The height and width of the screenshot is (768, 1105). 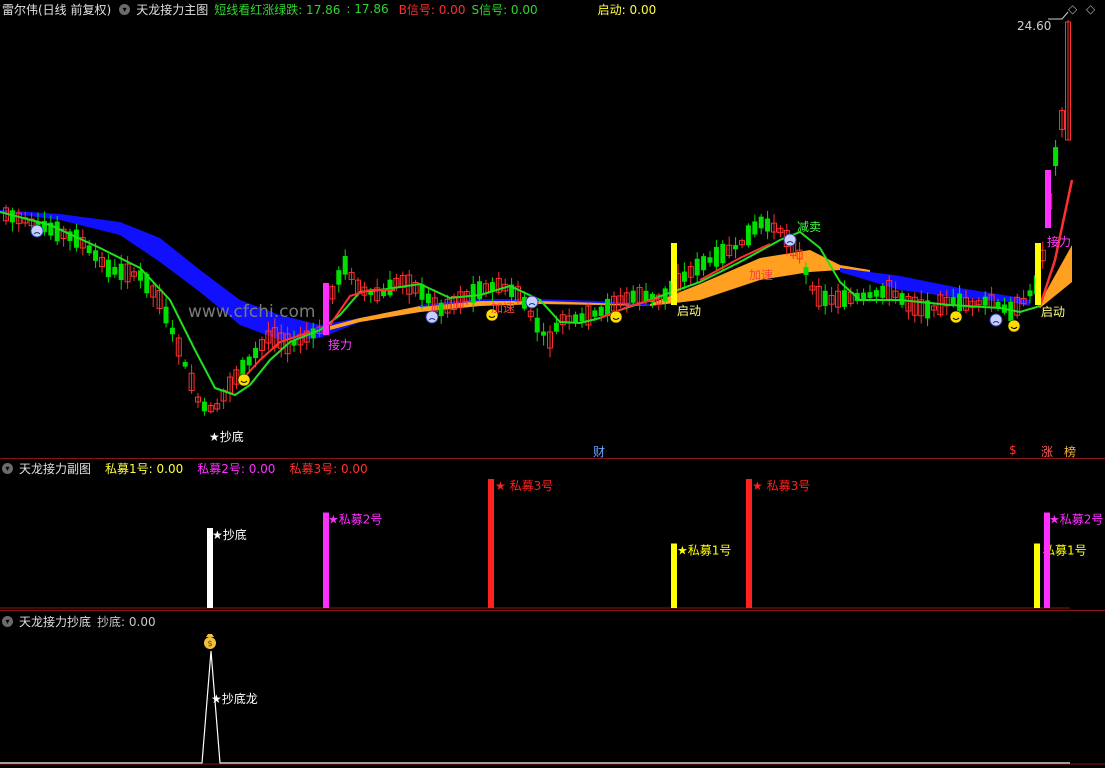 I want to click on watermark: www.cfchi.com, so click(x=252, y=312).